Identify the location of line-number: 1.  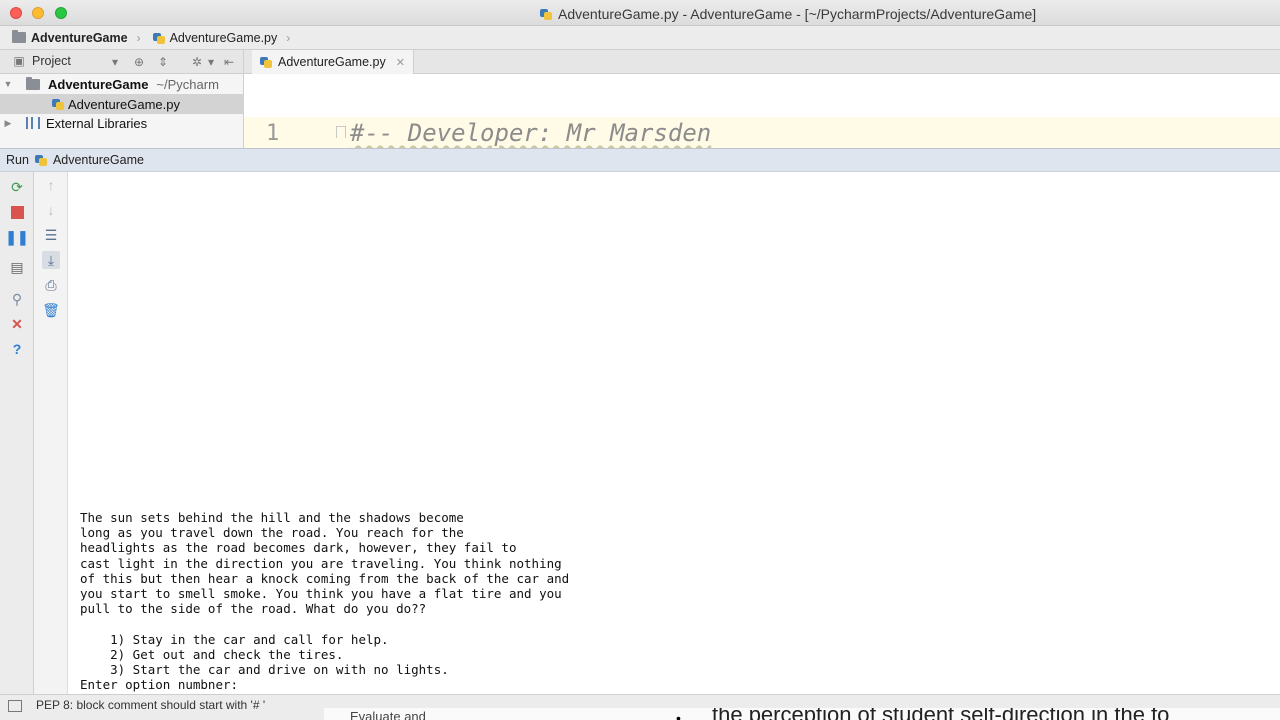
(273, 133).